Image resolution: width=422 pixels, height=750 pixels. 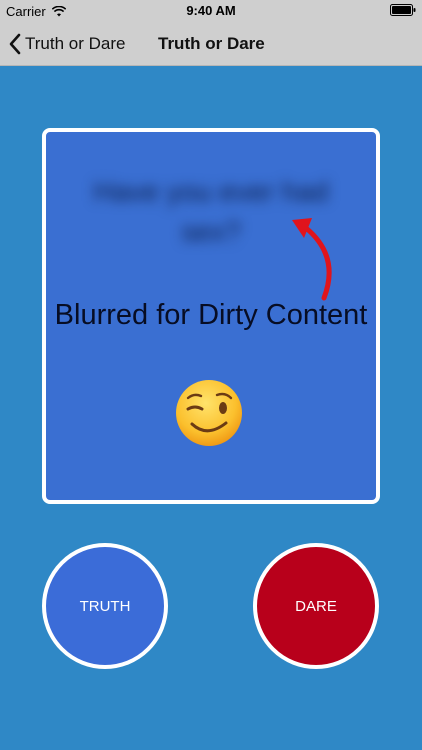 I want to click on dare-button-label: DARE, so click(x=316, y=606).